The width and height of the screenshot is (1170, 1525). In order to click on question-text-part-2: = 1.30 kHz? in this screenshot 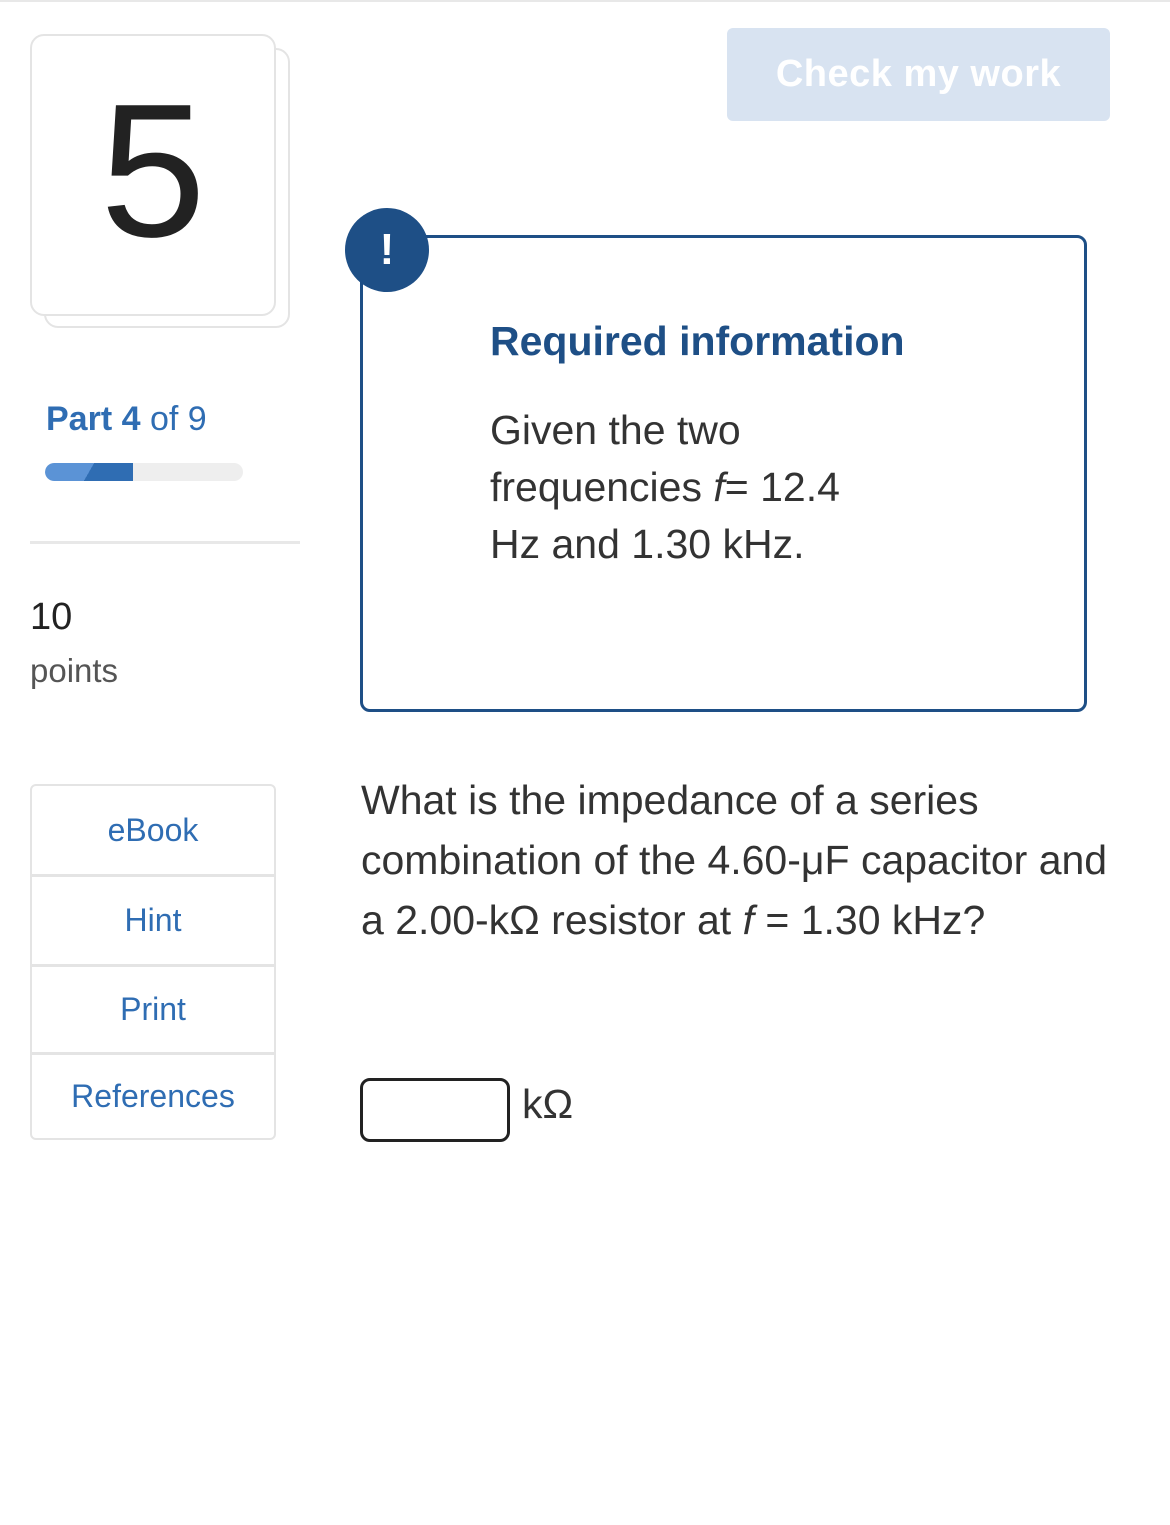, I will do `click(869, 920)`.